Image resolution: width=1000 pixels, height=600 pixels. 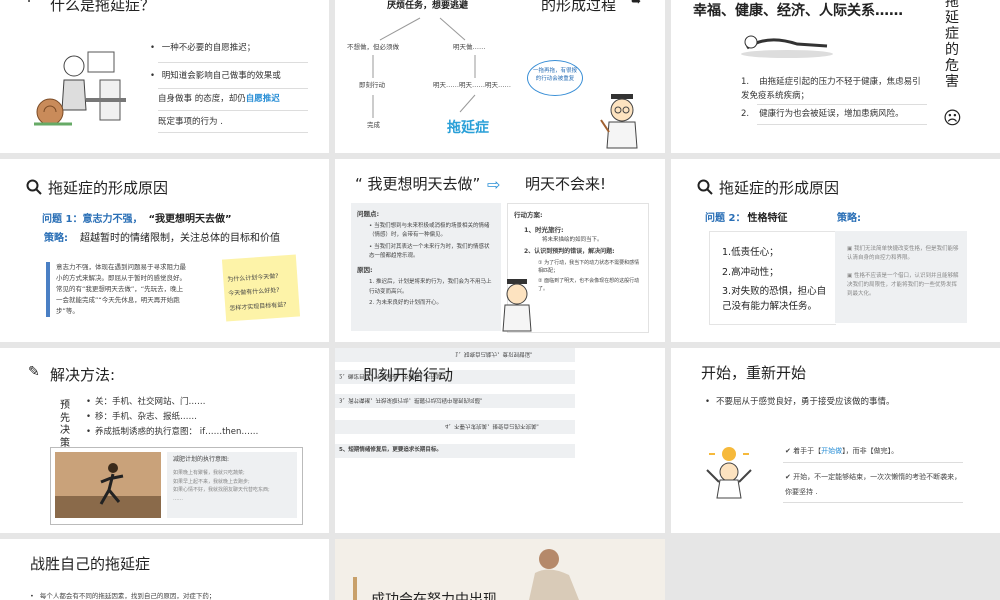 I want to click on slide-success: 成功会在努力中出现, so click(x=500, y=569).